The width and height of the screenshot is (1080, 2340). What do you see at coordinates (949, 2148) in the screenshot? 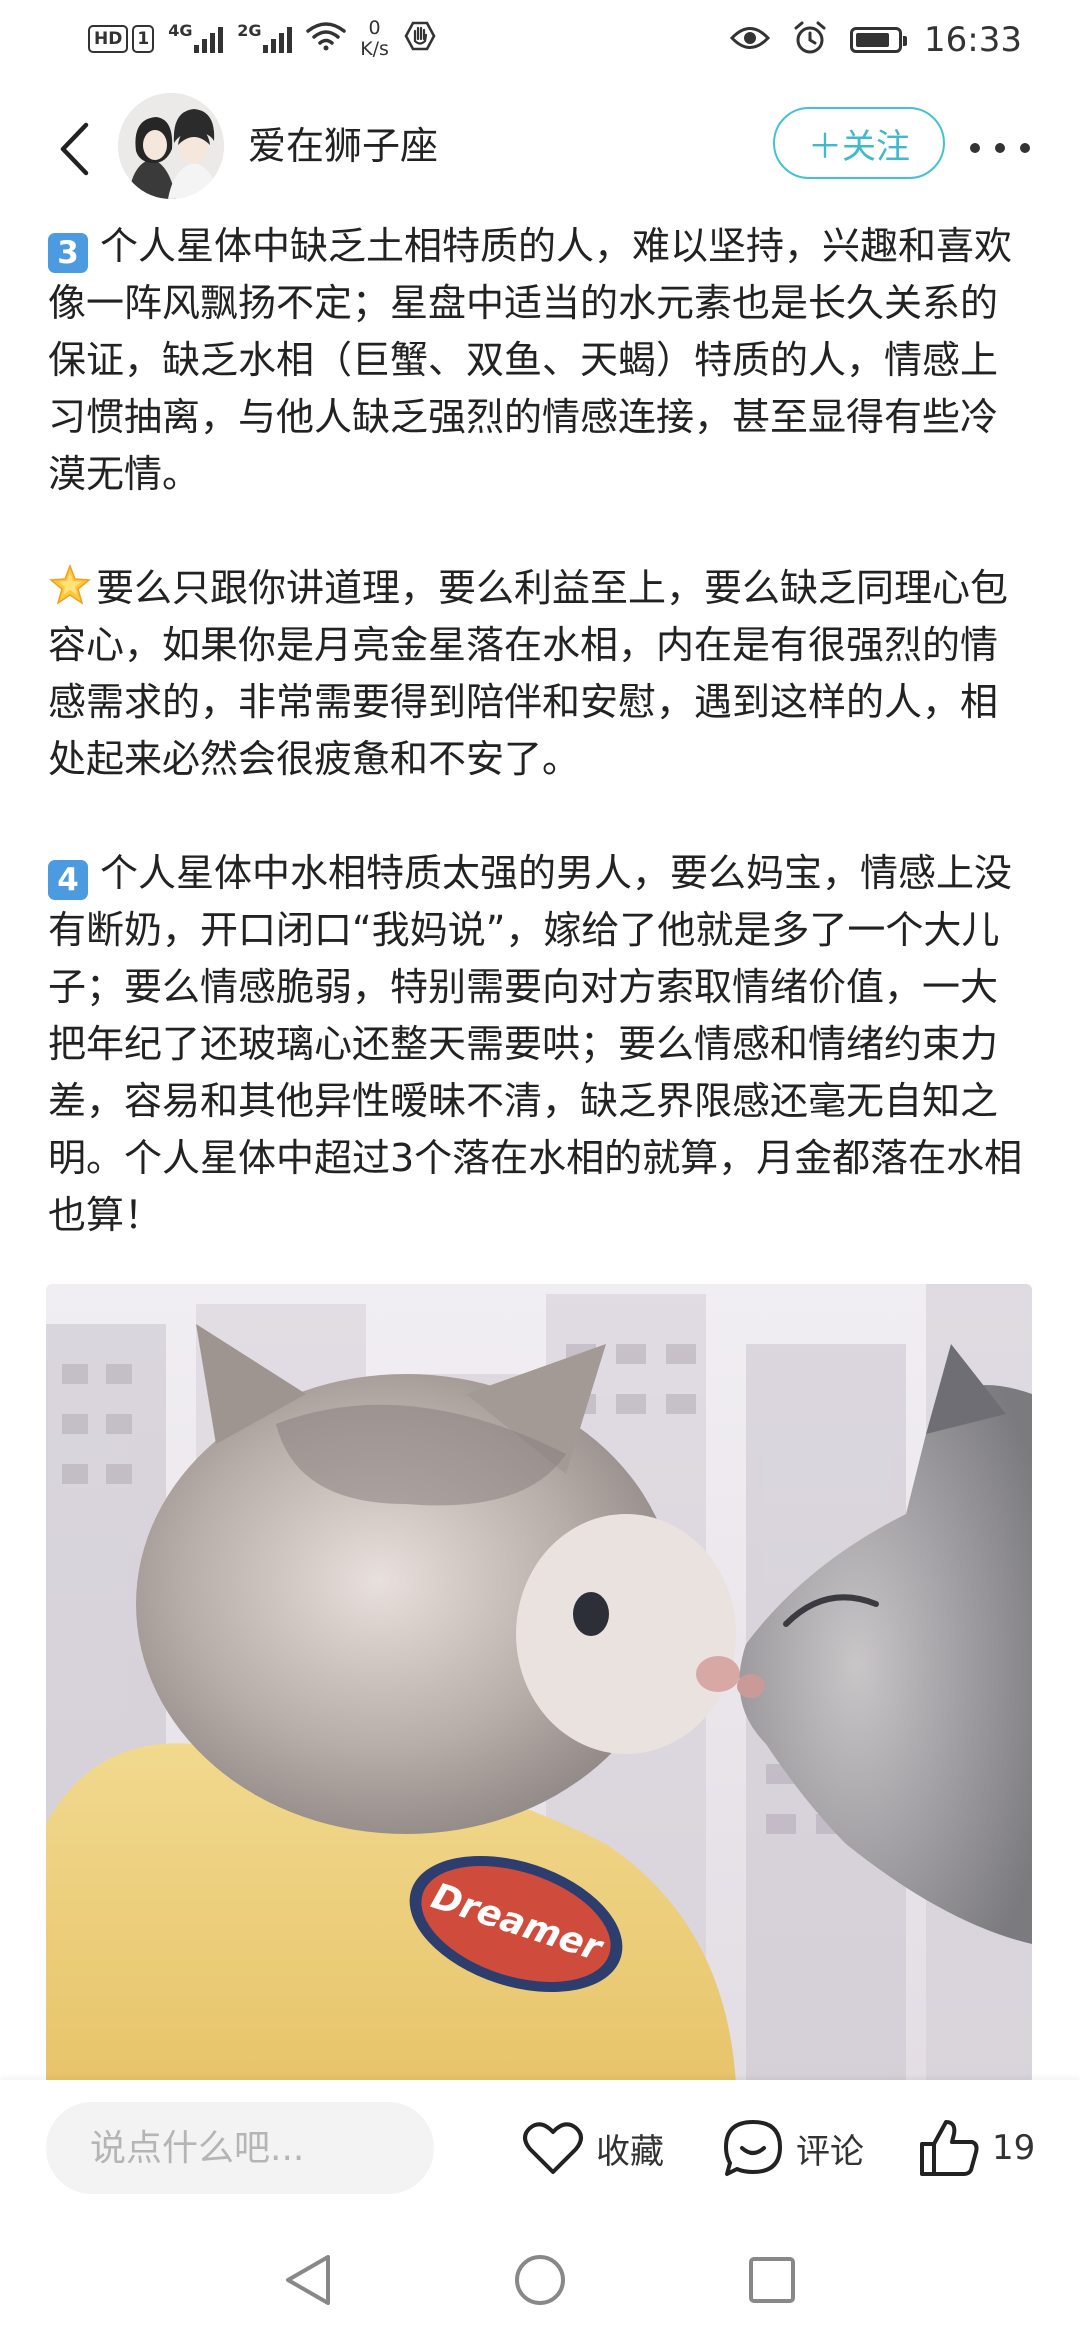
I see `thumbs-up-icon` at bounding box center [949, 2148].